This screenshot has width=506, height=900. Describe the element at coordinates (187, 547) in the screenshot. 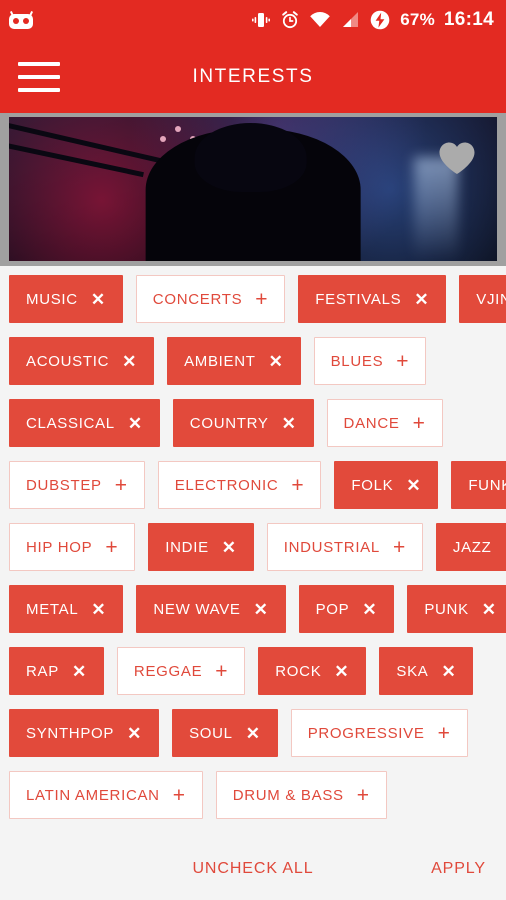

I see `chip-label: INDIE` at that location.